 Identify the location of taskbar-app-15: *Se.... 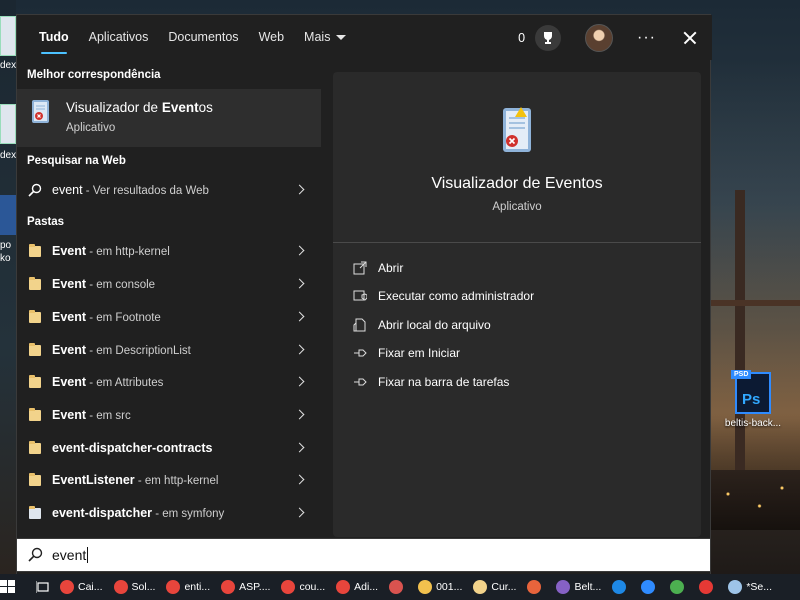
(750, 587).